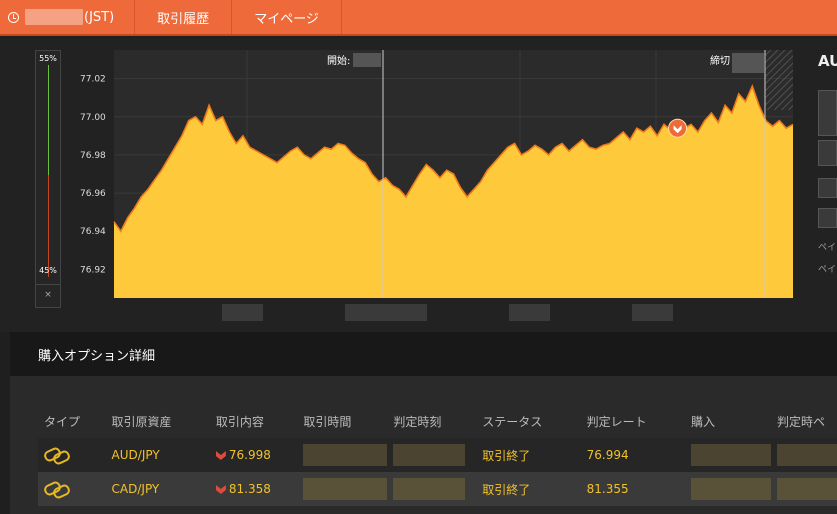 The height and width of the screenshot is (514, 837). Describe the element at coordinates (93, 232) in the screenshot. I see `y-tick-label: 76.94` at that location.